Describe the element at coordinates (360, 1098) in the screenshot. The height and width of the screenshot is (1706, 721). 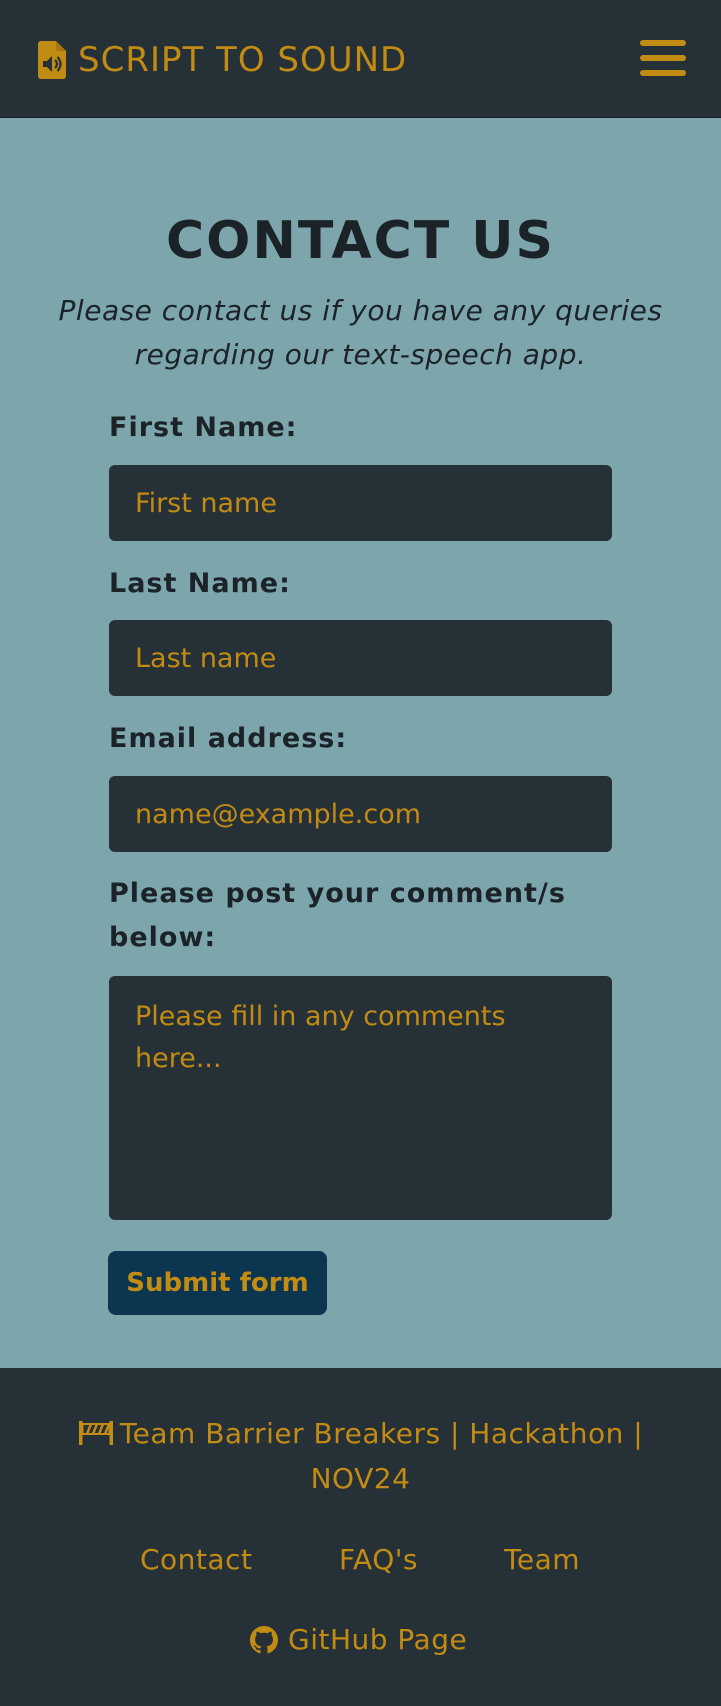
I see `comments-textarea` at that location.